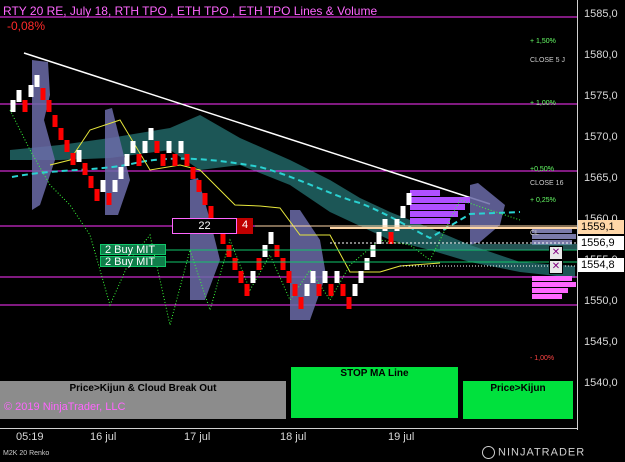 The width and height of the screenshot is (625, 462). What do you see at coordinates (601, 96) in the screenshot?
I see `price-tick: 1575,0` at bounding box center [601, 96].